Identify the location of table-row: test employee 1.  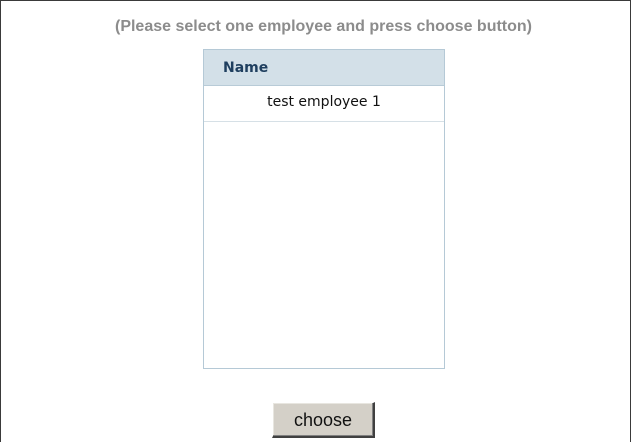
(324, 104).